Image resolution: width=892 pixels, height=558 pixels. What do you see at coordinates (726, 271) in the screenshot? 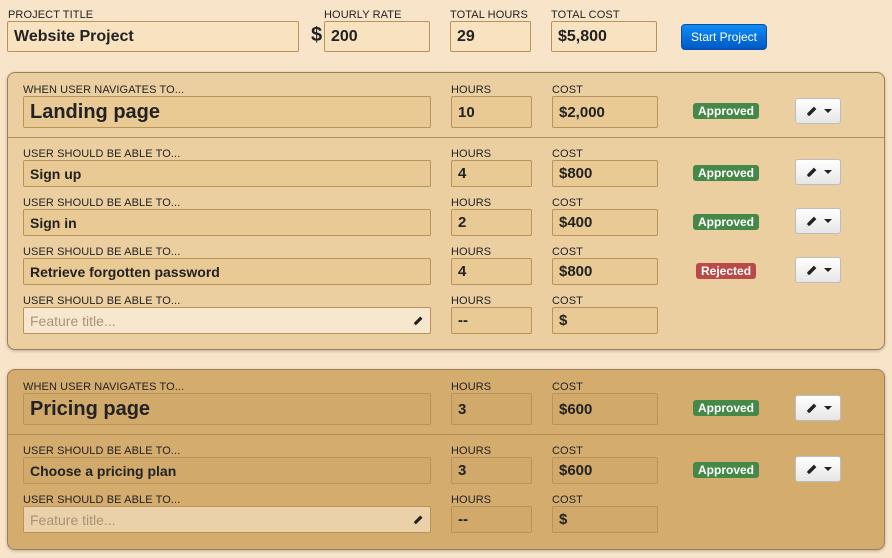
I see `status-badge: Rejected` at bounding box center [726, 271].